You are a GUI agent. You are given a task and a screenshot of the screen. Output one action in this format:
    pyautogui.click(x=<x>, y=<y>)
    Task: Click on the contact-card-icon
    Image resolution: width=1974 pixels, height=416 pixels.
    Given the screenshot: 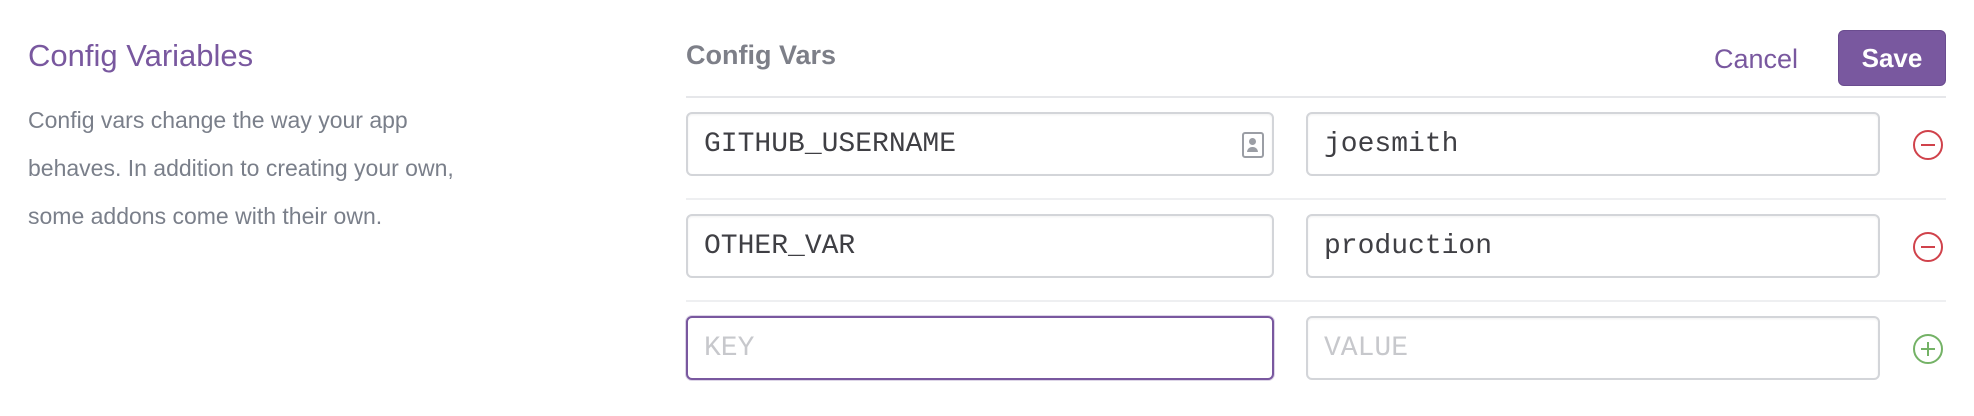 What is the action you would take?
    pyautogui.click(x=1253, y=145)
    